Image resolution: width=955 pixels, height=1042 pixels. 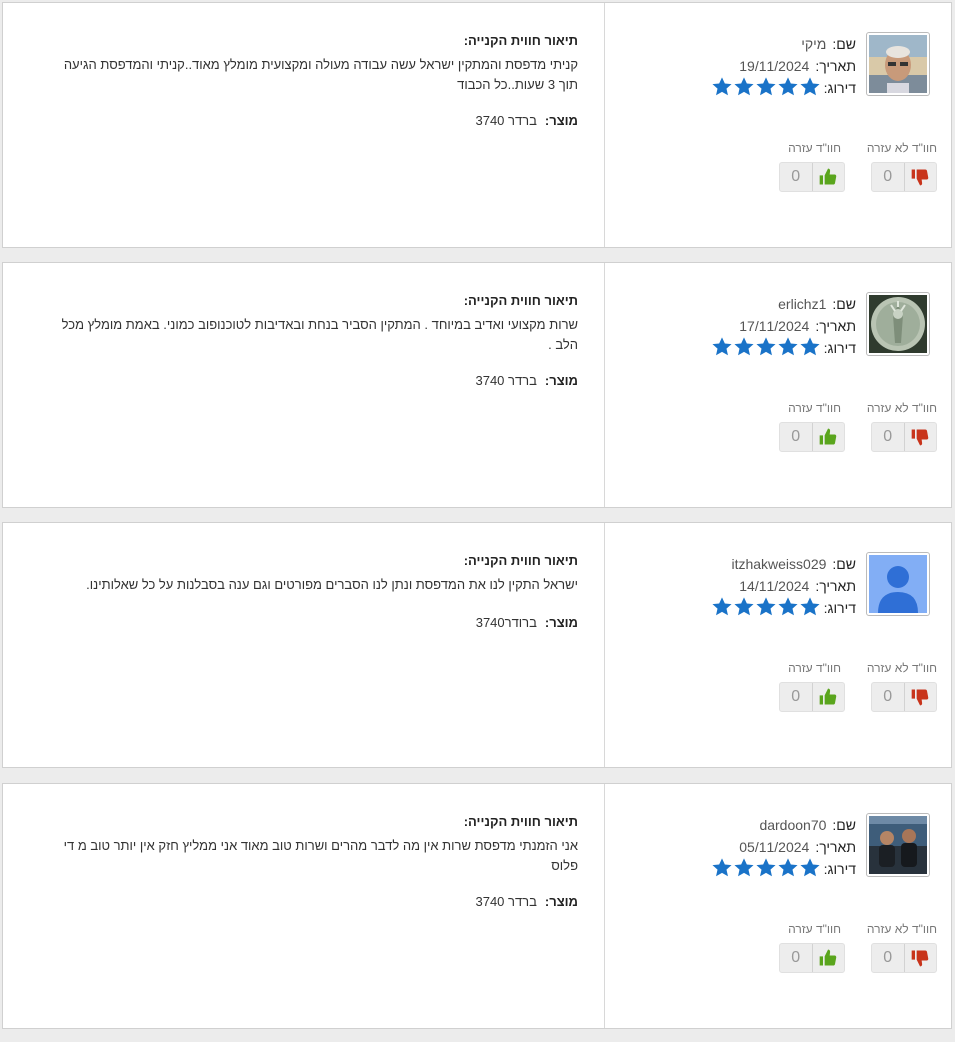 I want to click on review-date-row: תאריך: 17/11/2024, so click(x=797, y=326).